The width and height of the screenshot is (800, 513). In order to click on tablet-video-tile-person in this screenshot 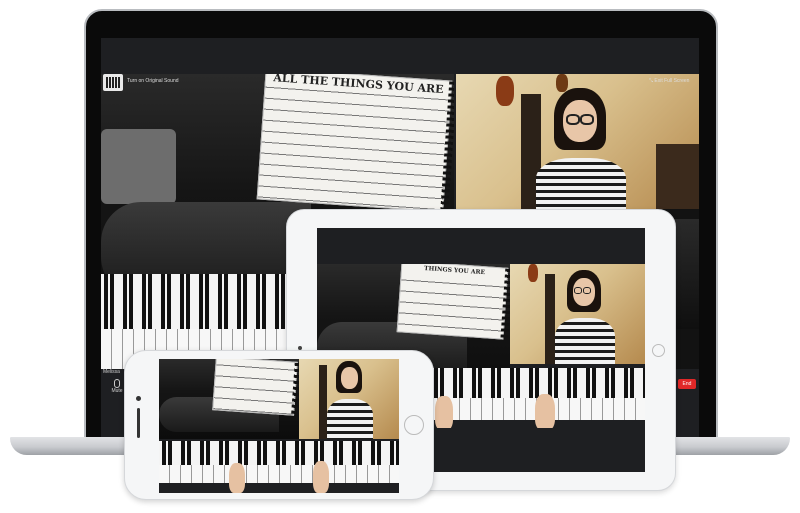, I will do `click(577, 314)`.